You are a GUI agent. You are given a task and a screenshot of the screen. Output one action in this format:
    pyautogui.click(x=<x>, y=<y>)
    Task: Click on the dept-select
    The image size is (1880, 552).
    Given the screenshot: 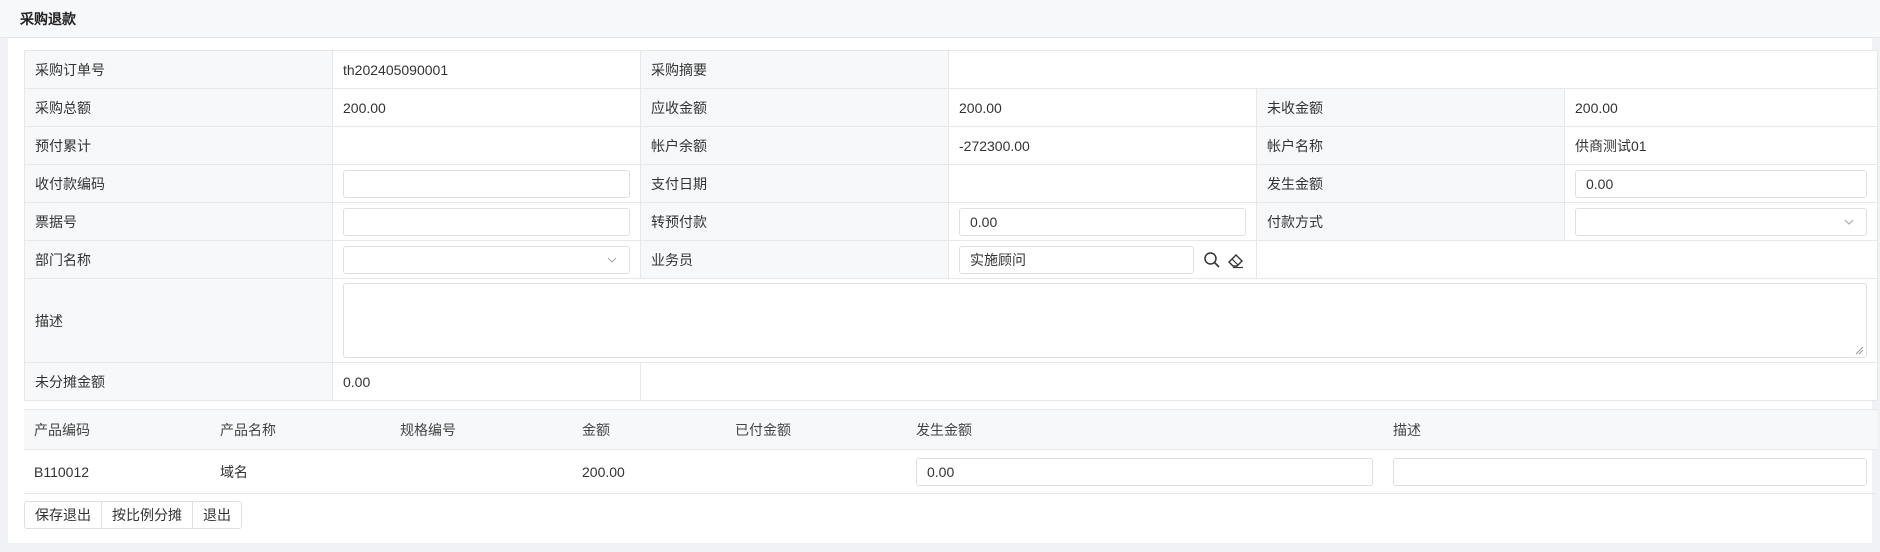 What is the action you would take?
    pyautogui.click(x=486, y=259)
    